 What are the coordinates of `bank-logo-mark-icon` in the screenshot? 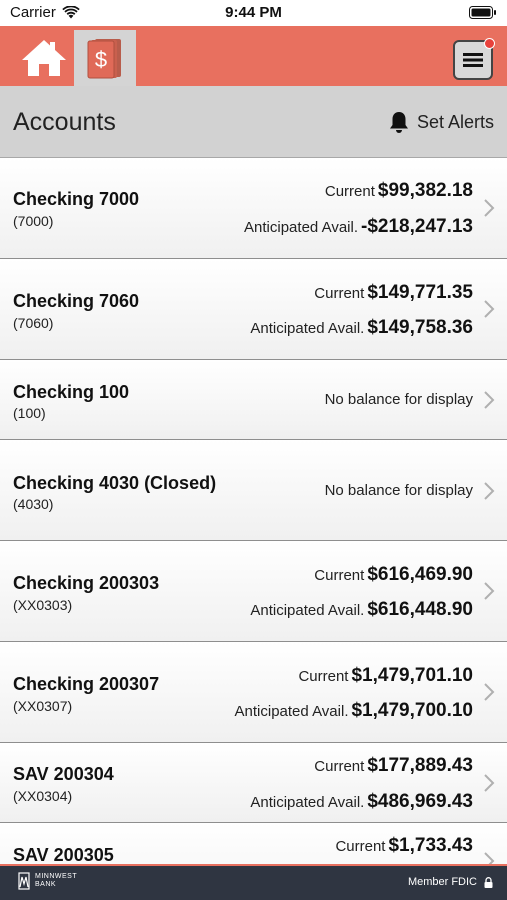 It's located at (24, 881).